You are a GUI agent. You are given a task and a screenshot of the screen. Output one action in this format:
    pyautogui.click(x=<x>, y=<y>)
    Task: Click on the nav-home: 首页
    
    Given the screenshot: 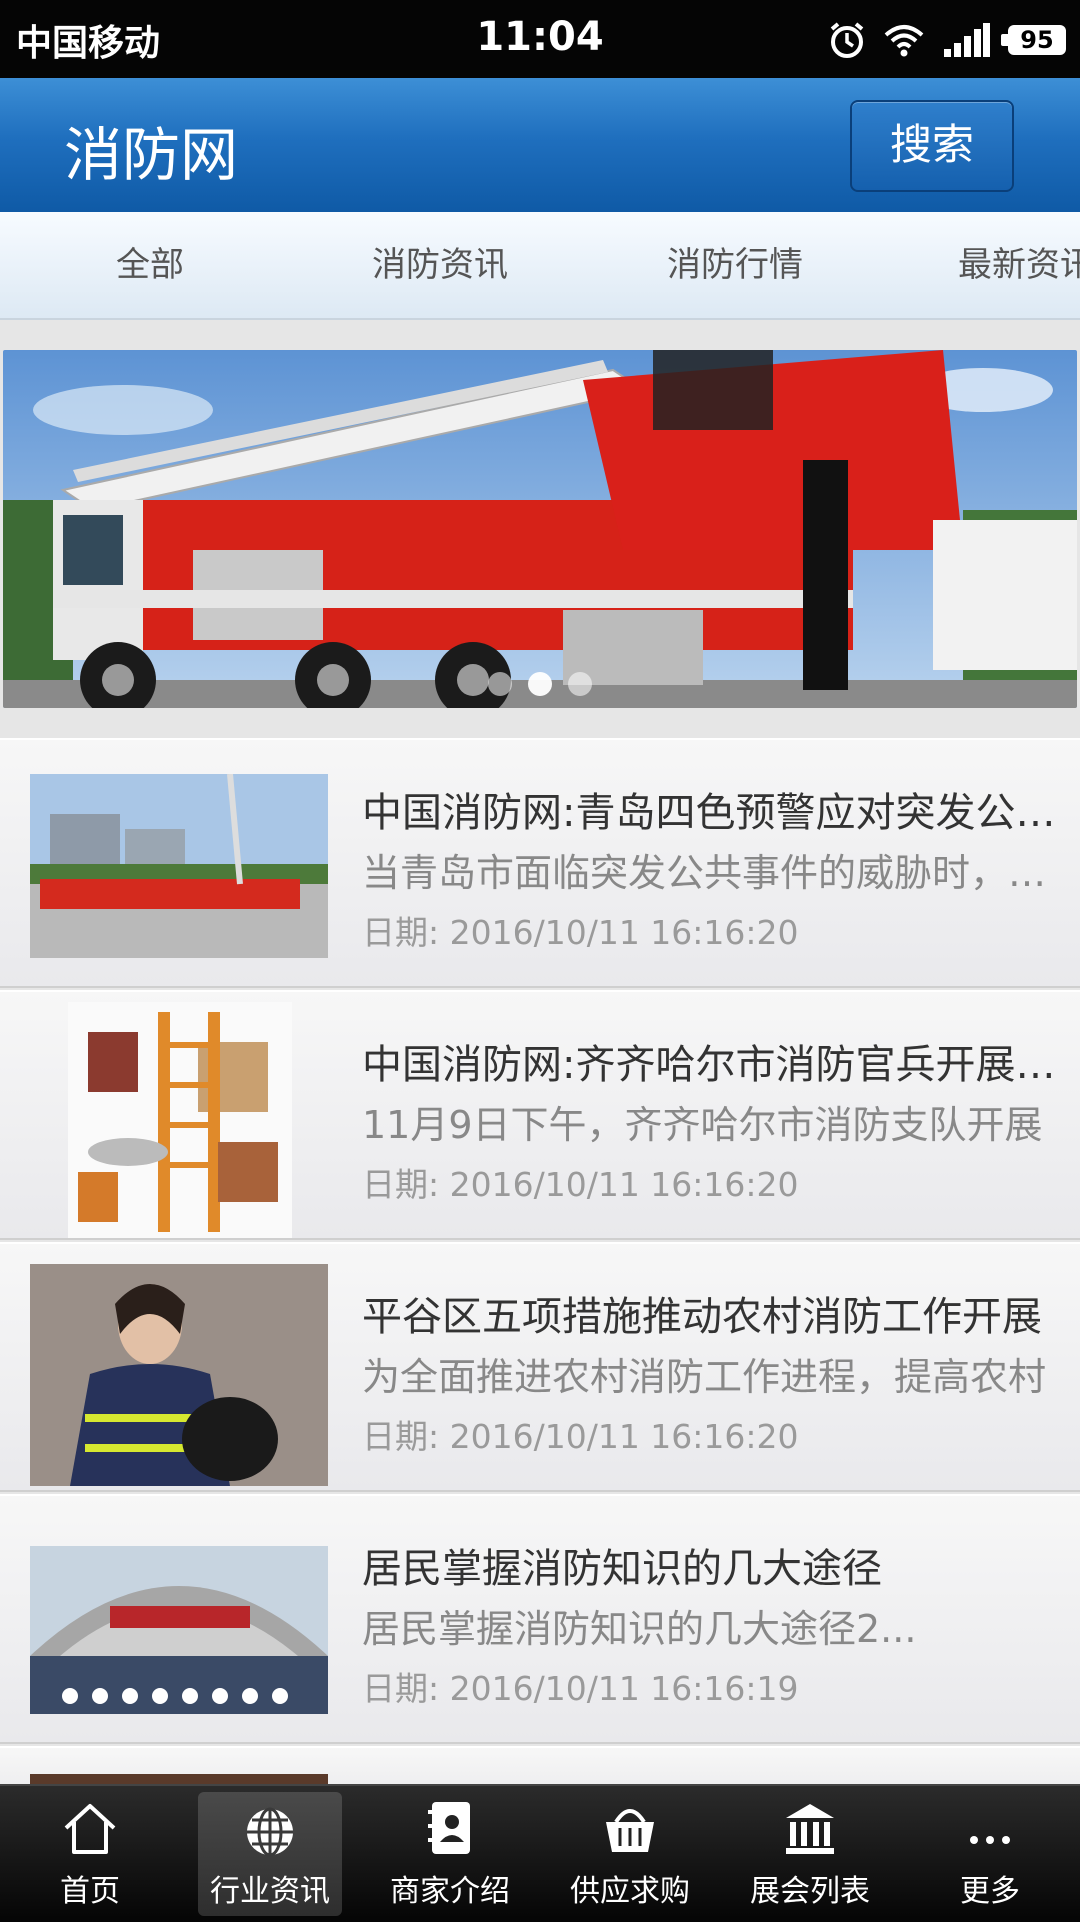 What is the action you would take?
    pyautogui.click(x=90, y=1854)
    